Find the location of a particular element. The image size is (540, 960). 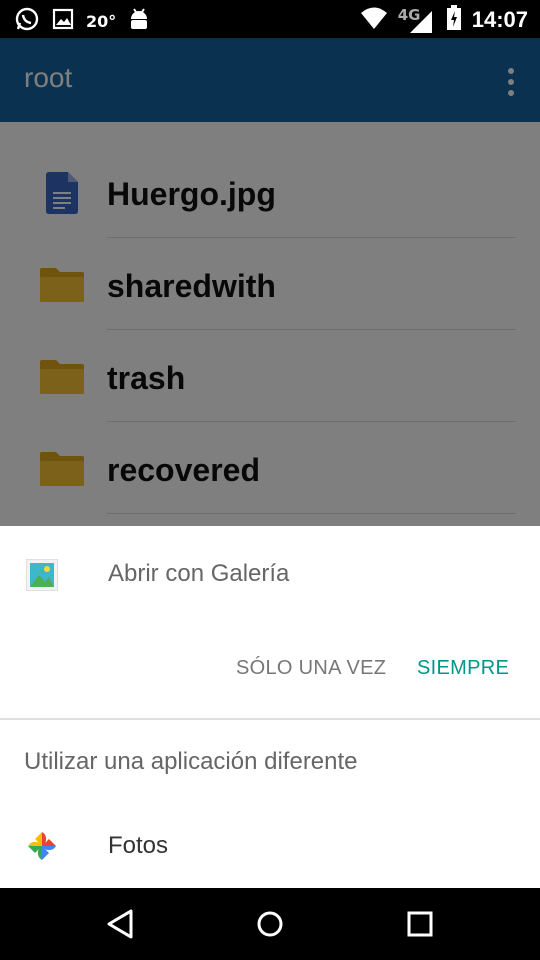

gallery-icon is located at coordinates (42, 575).